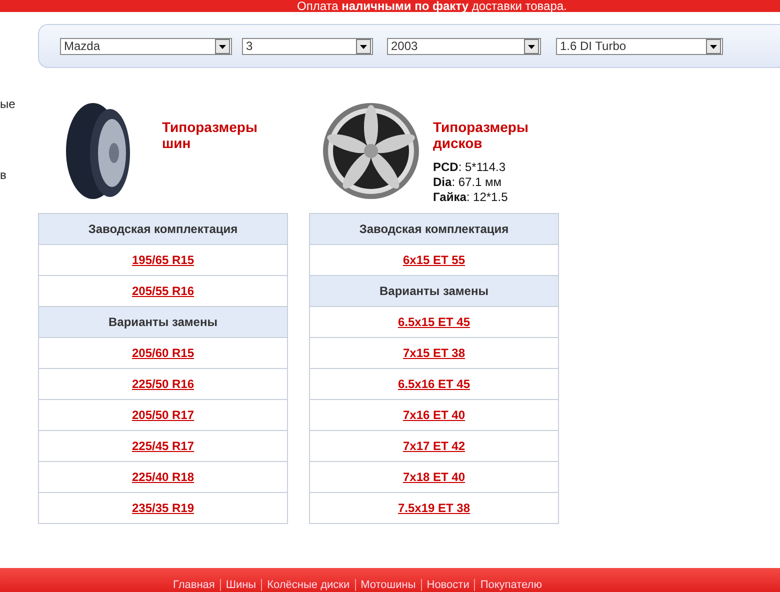 This screenshot has width=780, height=592. I want to click on footer-link: Колёсные диски, so click(308, 585).